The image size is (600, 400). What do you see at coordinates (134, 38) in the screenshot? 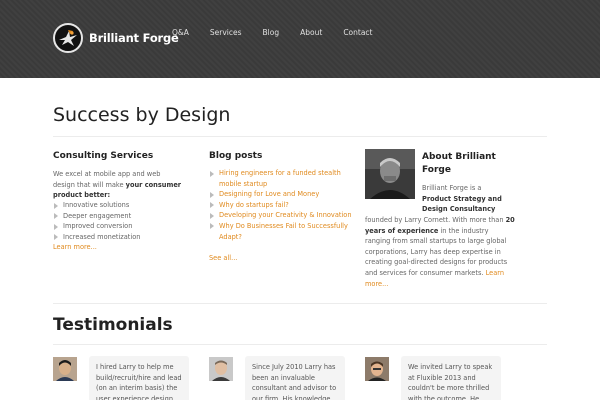
I see `logo-text: Brilliant Forge` at bounding box center [134, 38].